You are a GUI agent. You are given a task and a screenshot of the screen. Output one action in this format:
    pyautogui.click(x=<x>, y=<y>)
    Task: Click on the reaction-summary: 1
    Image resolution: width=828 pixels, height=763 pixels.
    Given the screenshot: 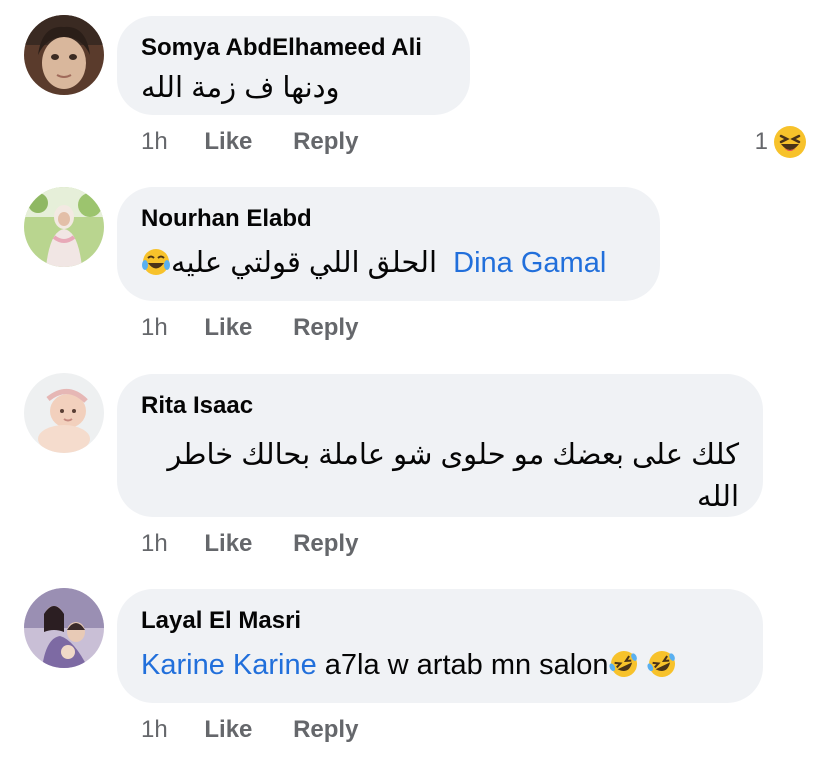 What is the action you would take?
    pyautogui.click(x=781, y=142)
    